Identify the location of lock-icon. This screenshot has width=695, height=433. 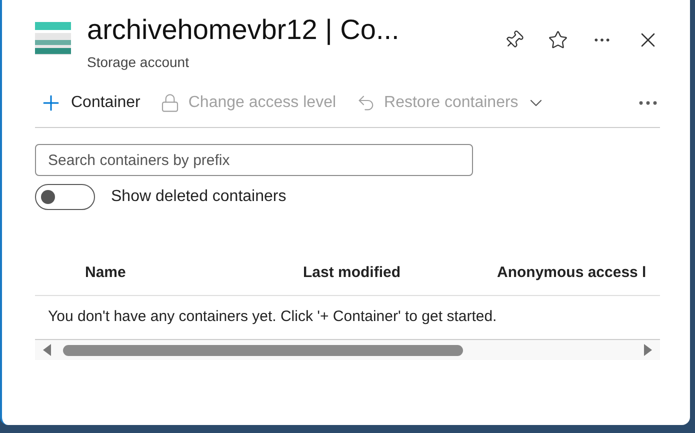
(170, 103).